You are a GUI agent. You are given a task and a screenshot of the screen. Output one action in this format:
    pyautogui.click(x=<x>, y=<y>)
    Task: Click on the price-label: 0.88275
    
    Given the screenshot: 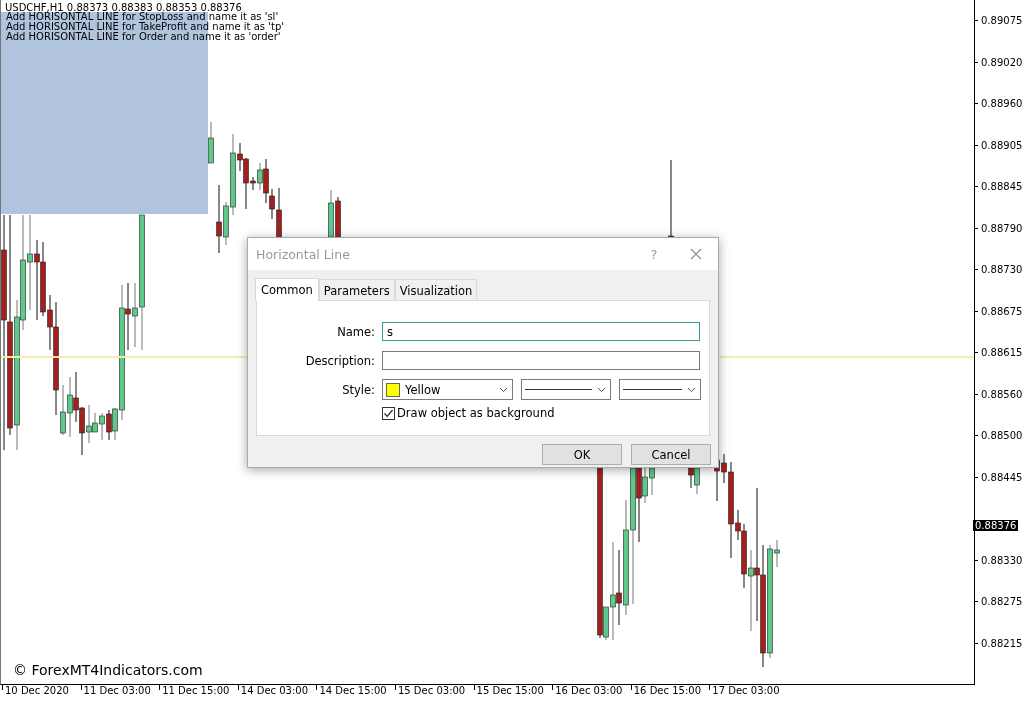 What is the action you would take?
    pyautogui.click(x=1002, y=602)
    